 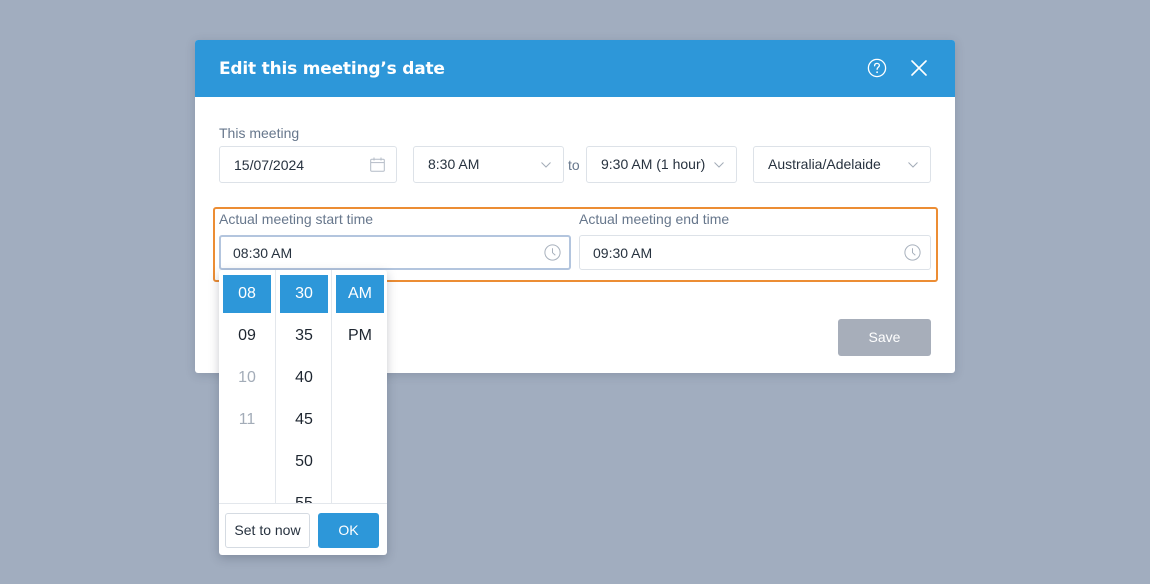 I want to click on close-icon, so click(x=919, y=68).